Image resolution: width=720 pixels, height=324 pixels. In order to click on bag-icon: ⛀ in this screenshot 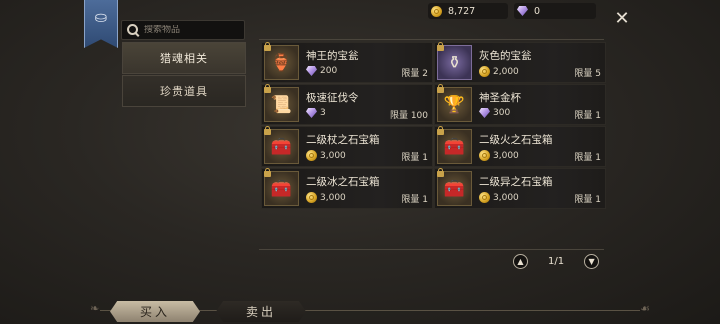, I will do `click(101, 17)`.